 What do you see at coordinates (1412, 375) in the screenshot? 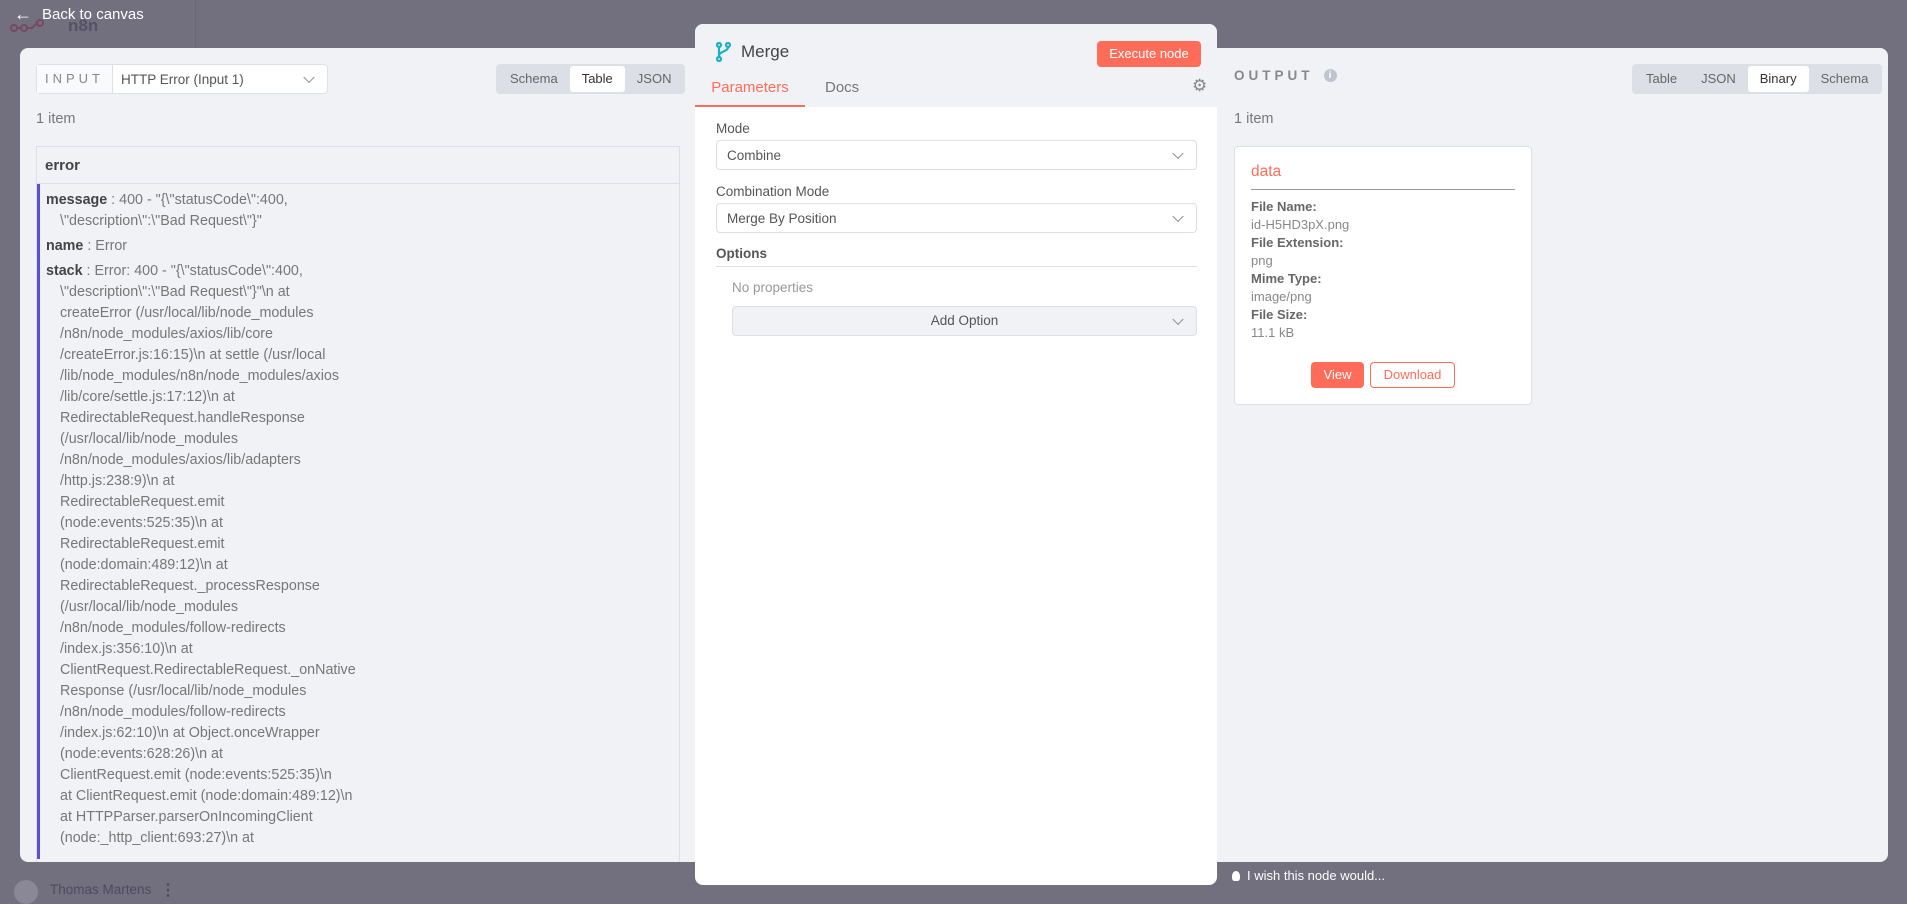
I see `download-button: Download` at bounding box center [1412, 375].